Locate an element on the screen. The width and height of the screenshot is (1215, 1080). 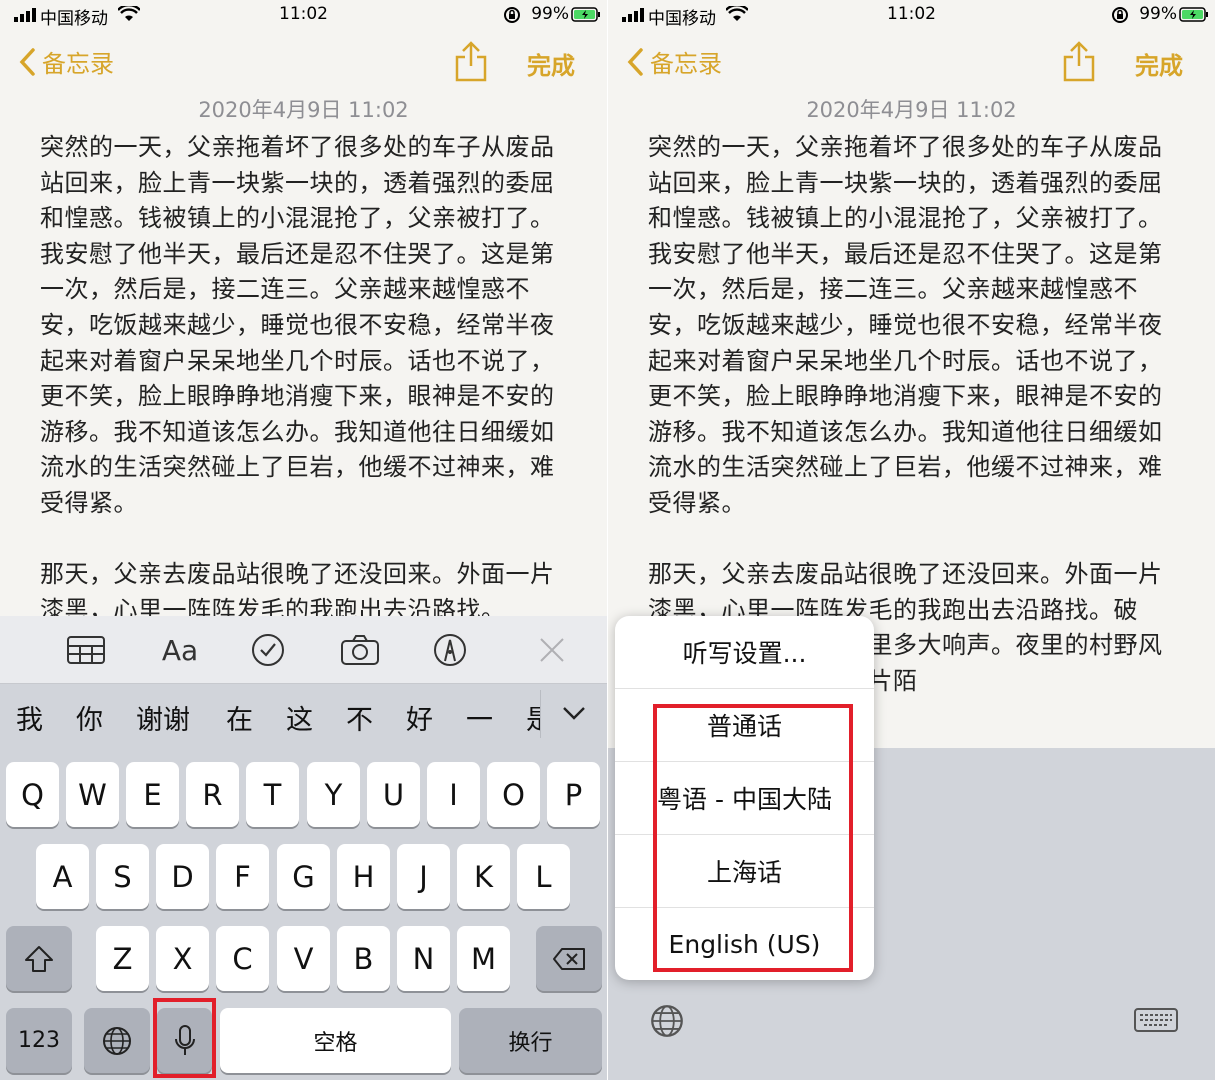
candidate-divider is located at coordinates (540, 714).